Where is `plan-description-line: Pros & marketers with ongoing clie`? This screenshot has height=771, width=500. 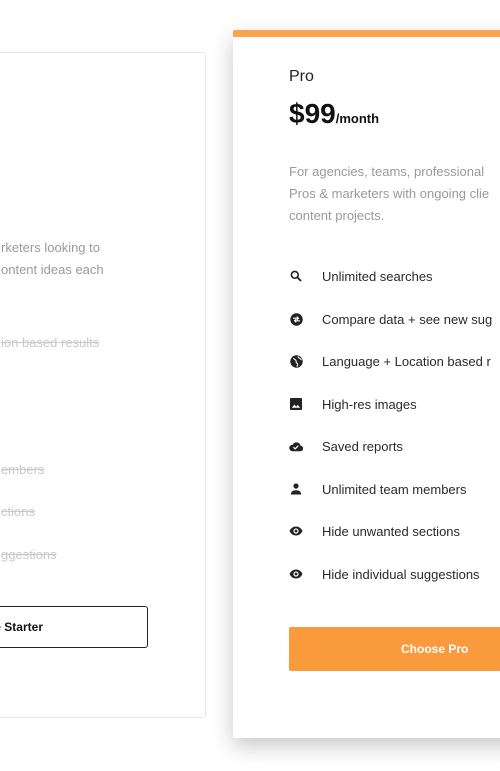
plan-description-line: Pros & marketers with ongoing clie is located at coordinates (389, 193).